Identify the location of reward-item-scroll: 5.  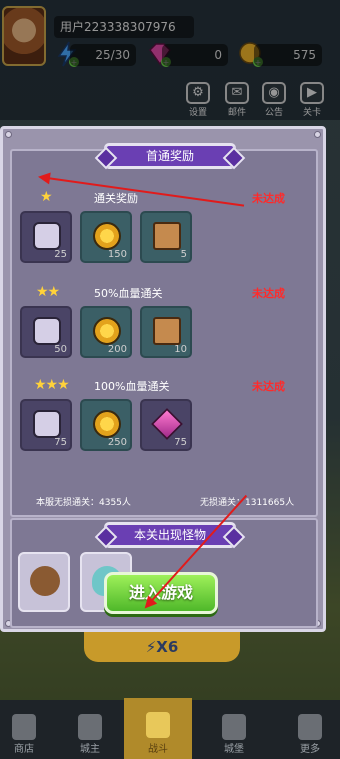
(166, 237).